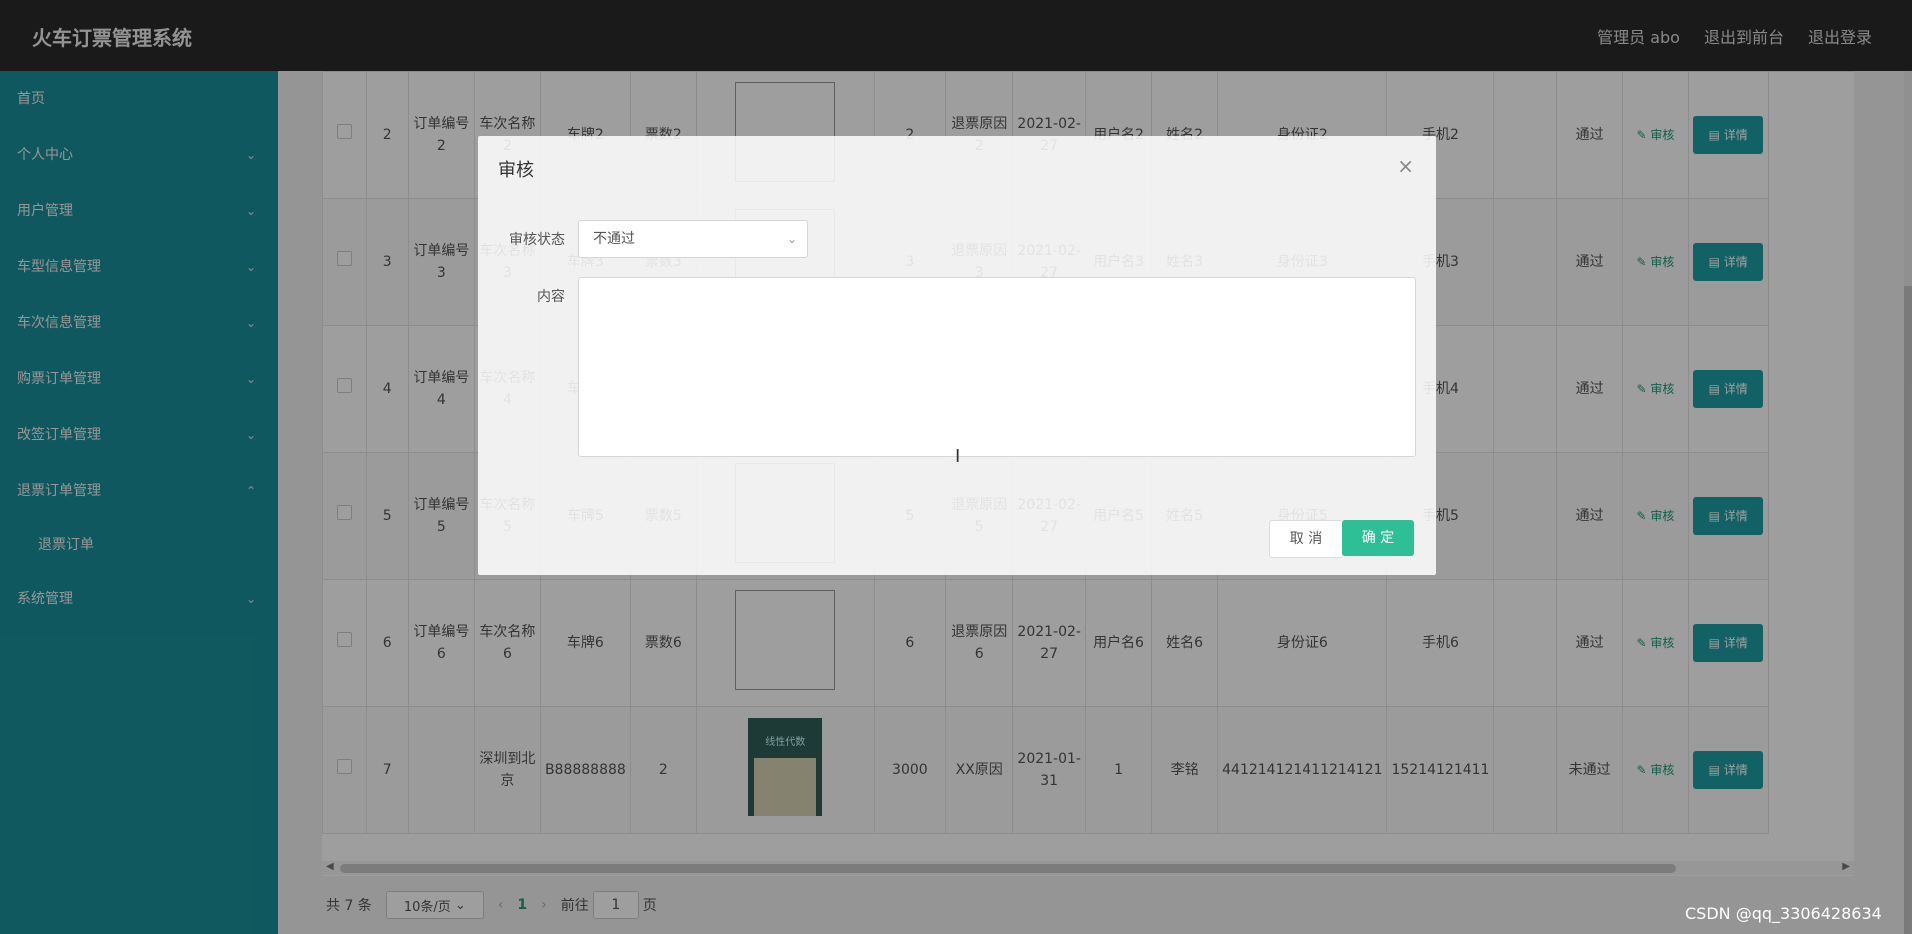  Describe the element at coordinates (1783, 913) in the screenshot. I see `watermark: CSDN @qq_3306428634` at that location.